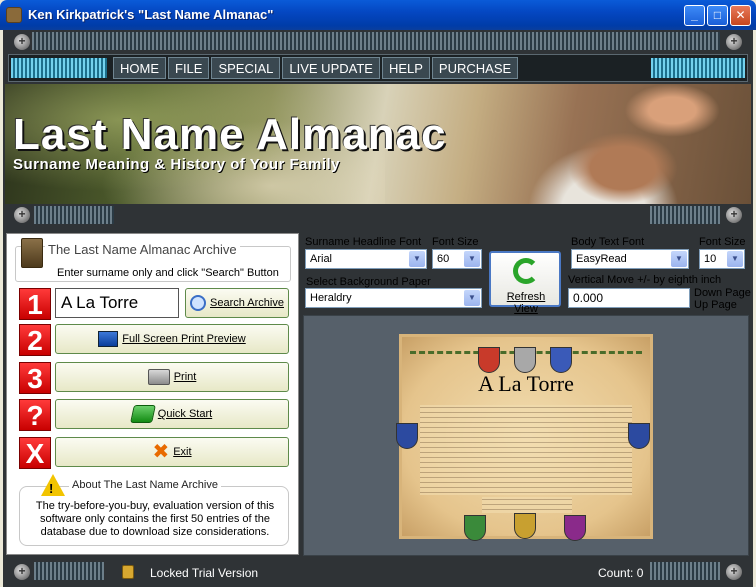  What do you see at coordinates (185, 414) in the screenshot?
I see `quick-start-label: Quick Start` at bounding box center [185, 414].